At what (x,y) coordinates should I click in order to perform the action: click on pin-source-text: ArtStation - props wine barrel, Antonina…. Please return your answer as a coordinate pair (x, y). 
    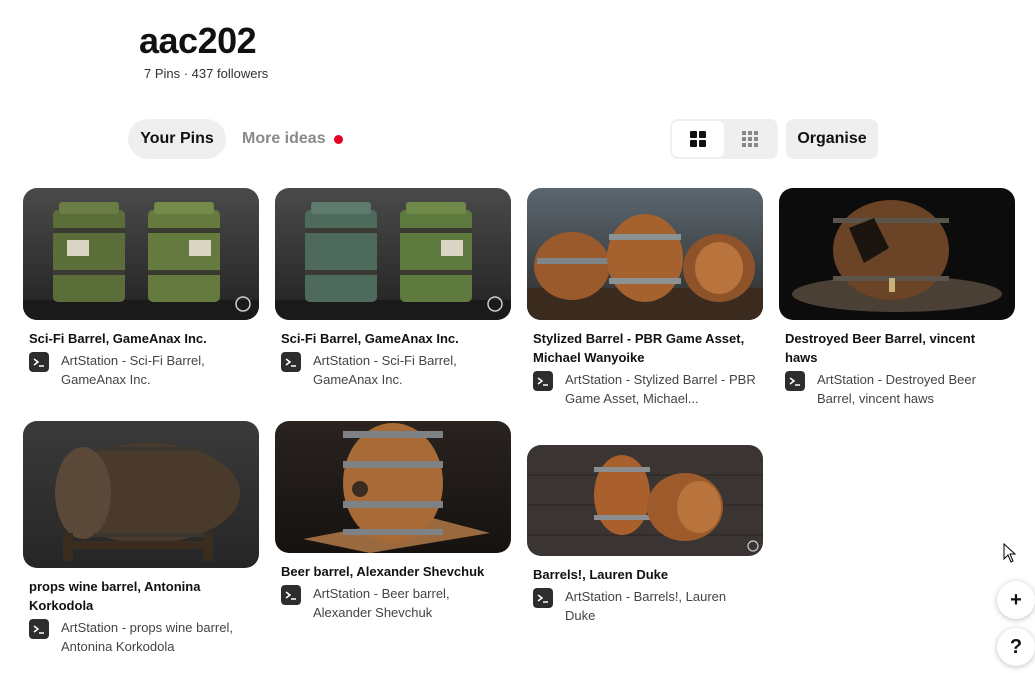
    Looking at the image, I should click on (147, 637).